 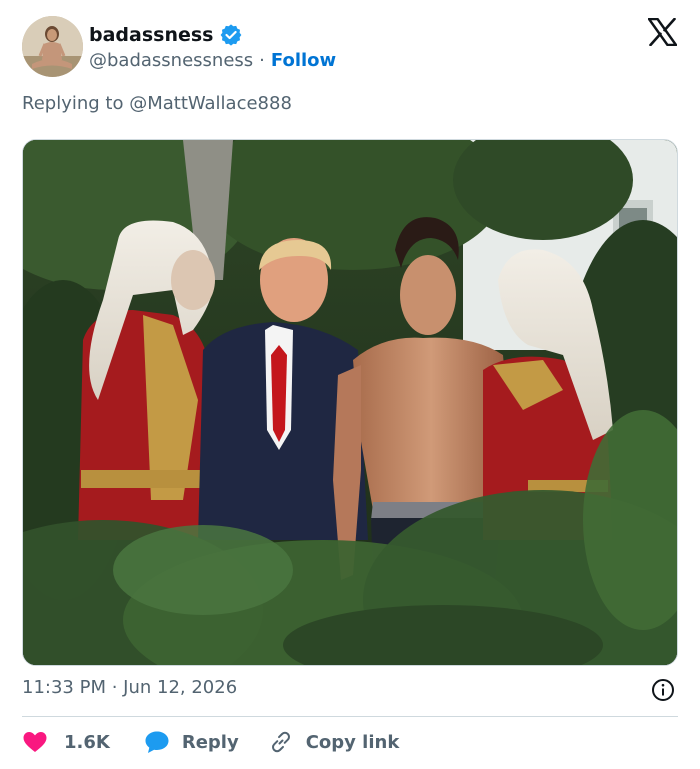 I want to click on reply-button: Reply, so click(x=191, y=742).